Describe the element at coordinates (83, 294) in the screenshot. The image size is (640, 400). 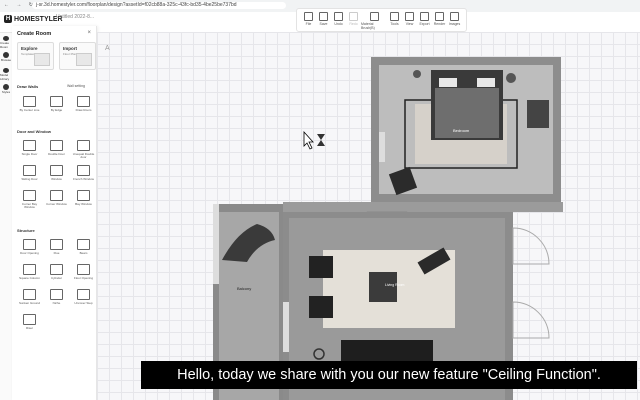
I see `uncover-step-icon` at that location.